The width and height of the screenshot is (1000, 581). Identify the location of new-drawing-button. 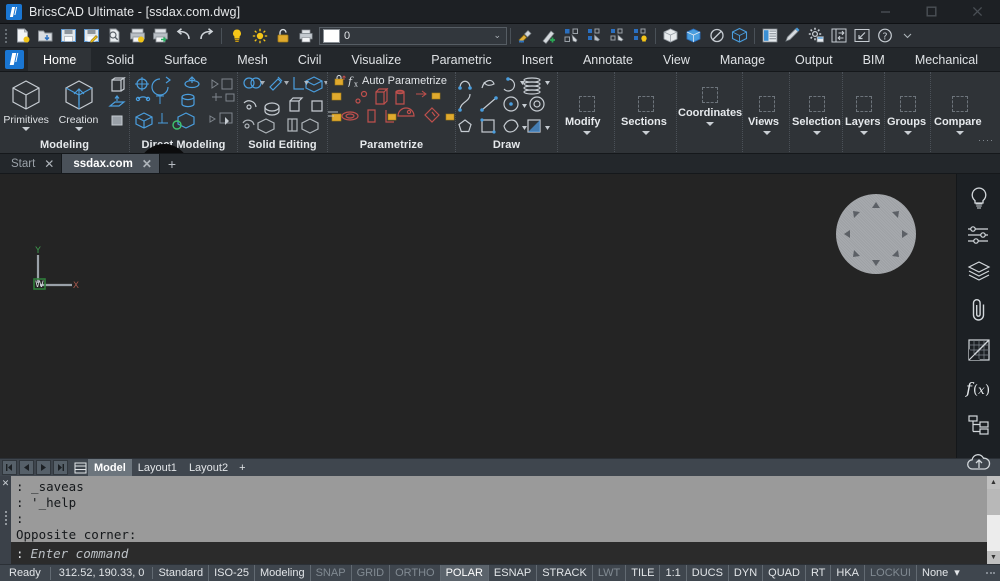
(22, 36).